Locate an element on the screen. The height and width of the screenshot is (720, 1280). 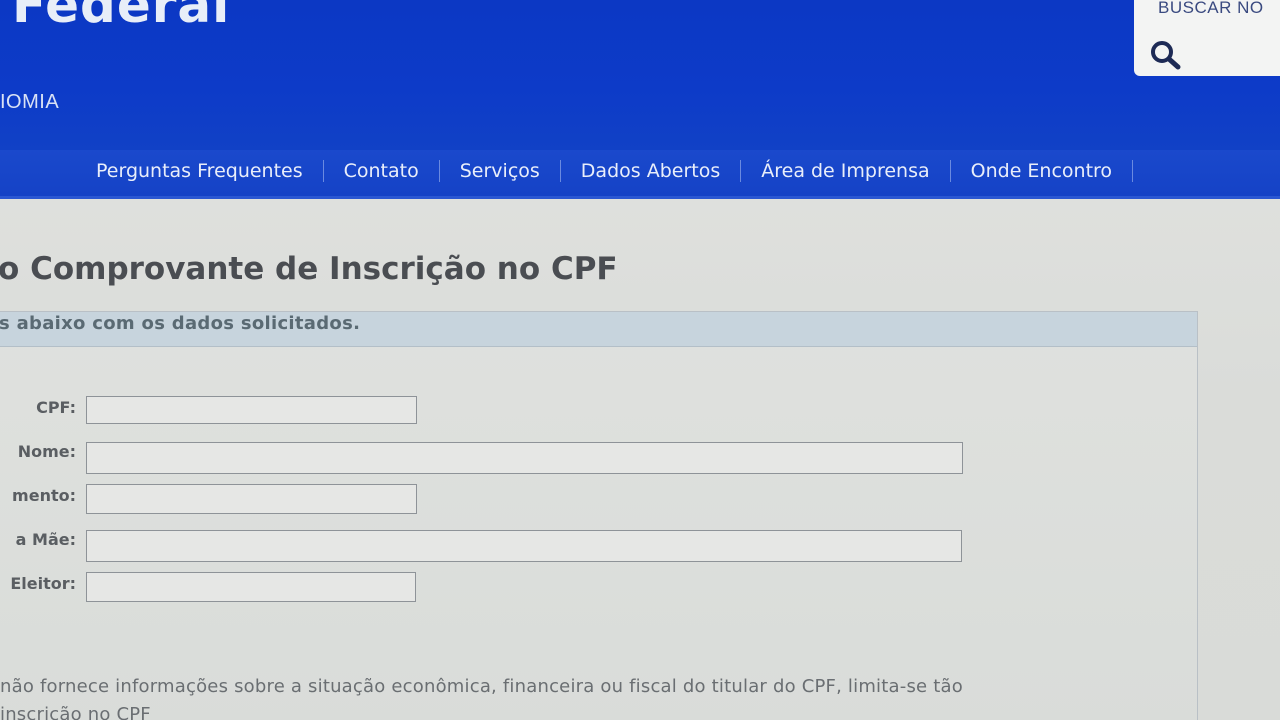
cpf-label: CPF: is located at coordinates (56, 407).